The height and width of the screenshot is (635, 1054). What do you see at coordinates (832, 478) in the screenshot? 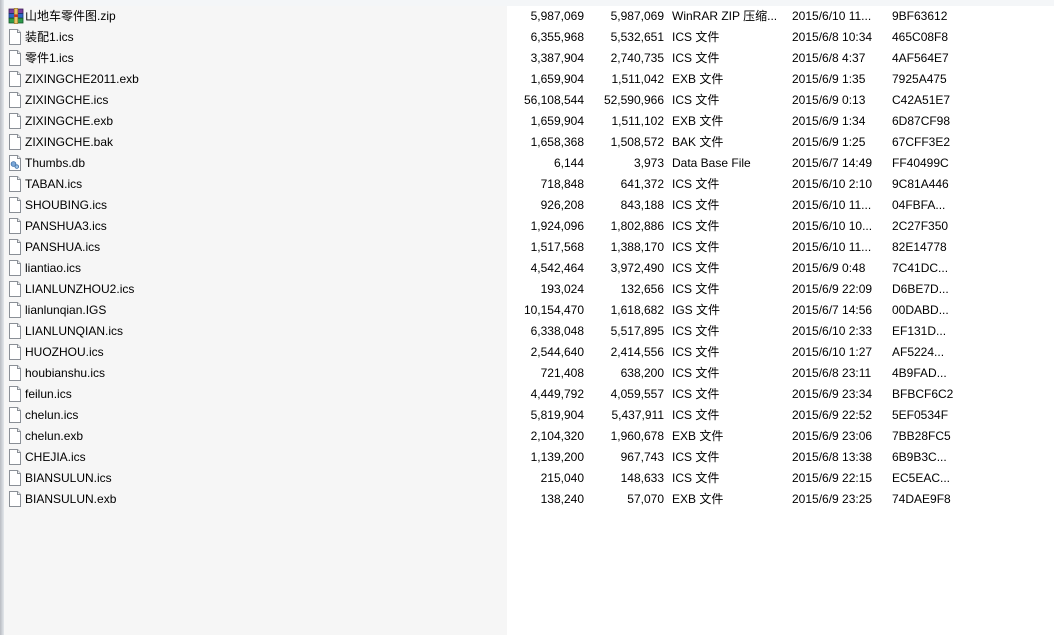
I see `file-modified: 2015/6/9 22:15` at bounding box center [832, 478].